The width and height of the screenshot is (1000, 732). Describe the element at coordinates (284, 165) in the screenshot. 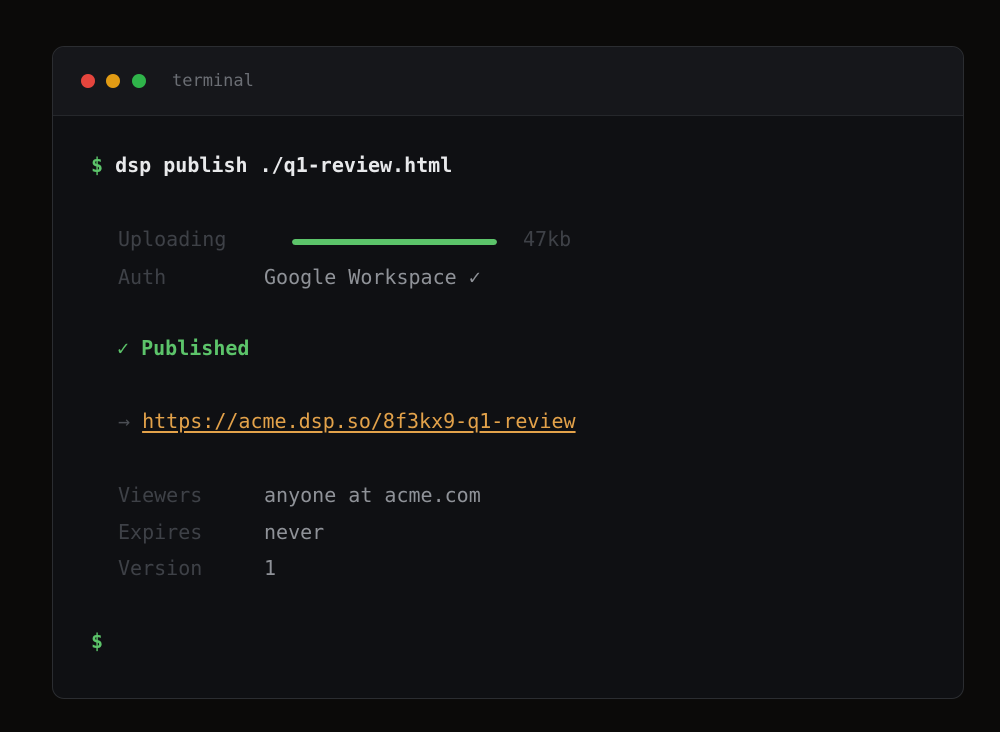

I see `command-text: dsp publish ./q1-review.html` at that location.